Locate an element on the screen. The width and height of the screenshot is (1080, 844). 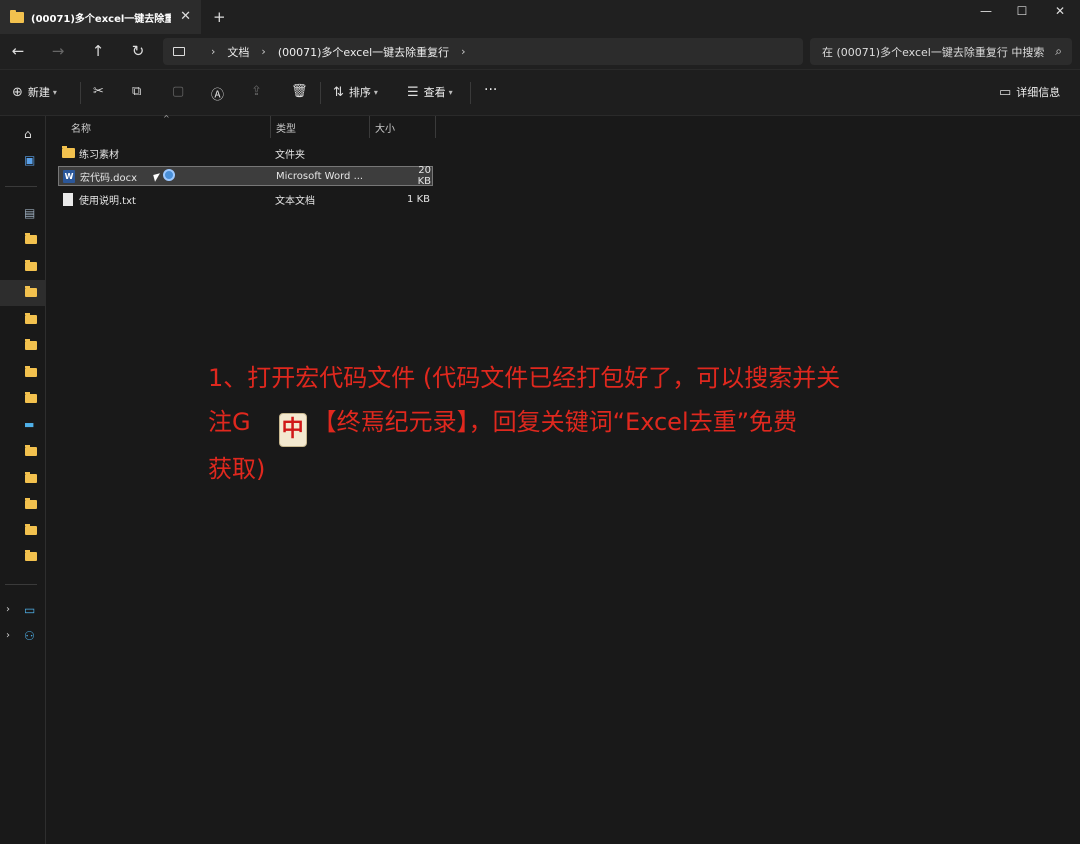
view-label: 查看 is located at coordinates (434, 92).